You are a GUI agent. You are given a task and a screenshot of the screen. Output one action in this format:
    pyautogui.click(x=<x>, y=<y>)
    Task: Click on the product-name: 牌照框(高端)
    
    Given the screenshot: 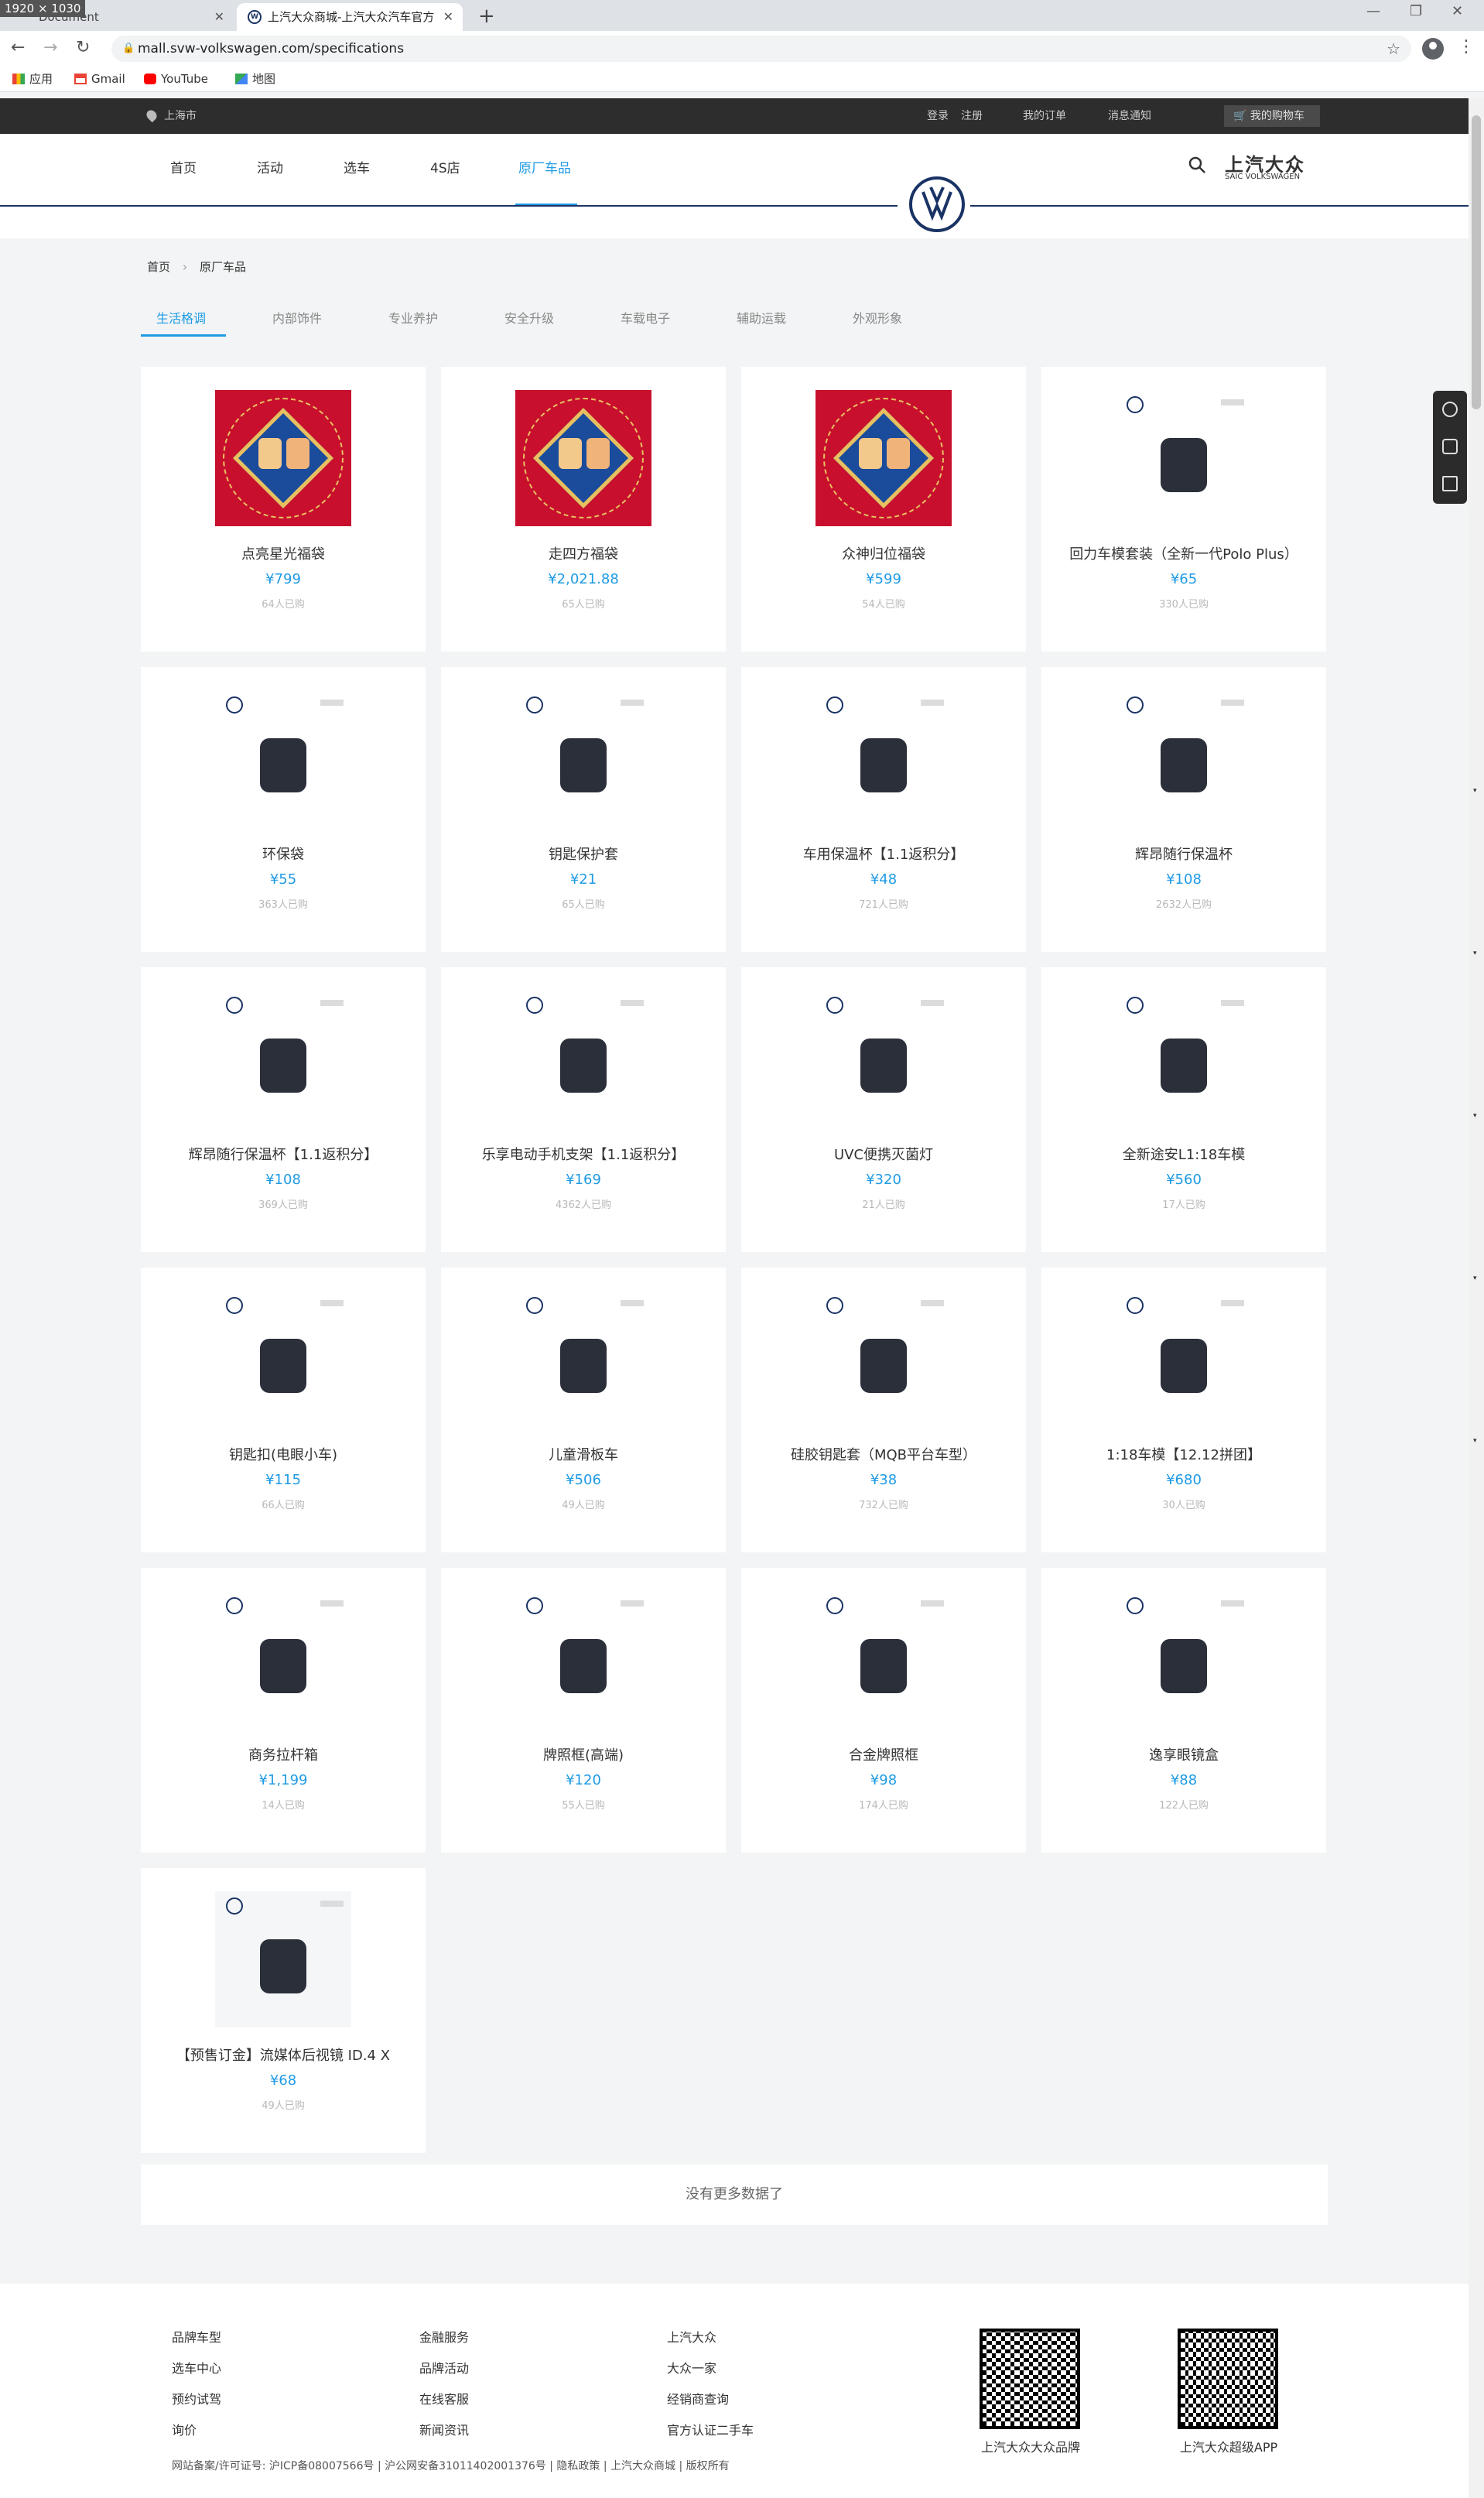 What is the action you would take?
    pyautogui.click(x=584, y=1754)
    